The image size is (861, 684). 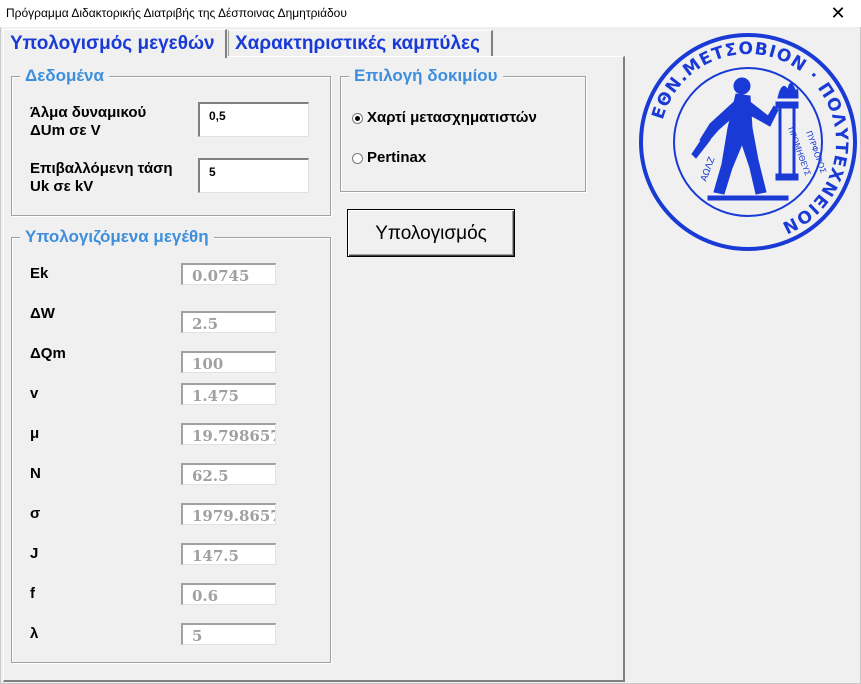 I want to click on result-value: 100, so click(x=228, y=362).